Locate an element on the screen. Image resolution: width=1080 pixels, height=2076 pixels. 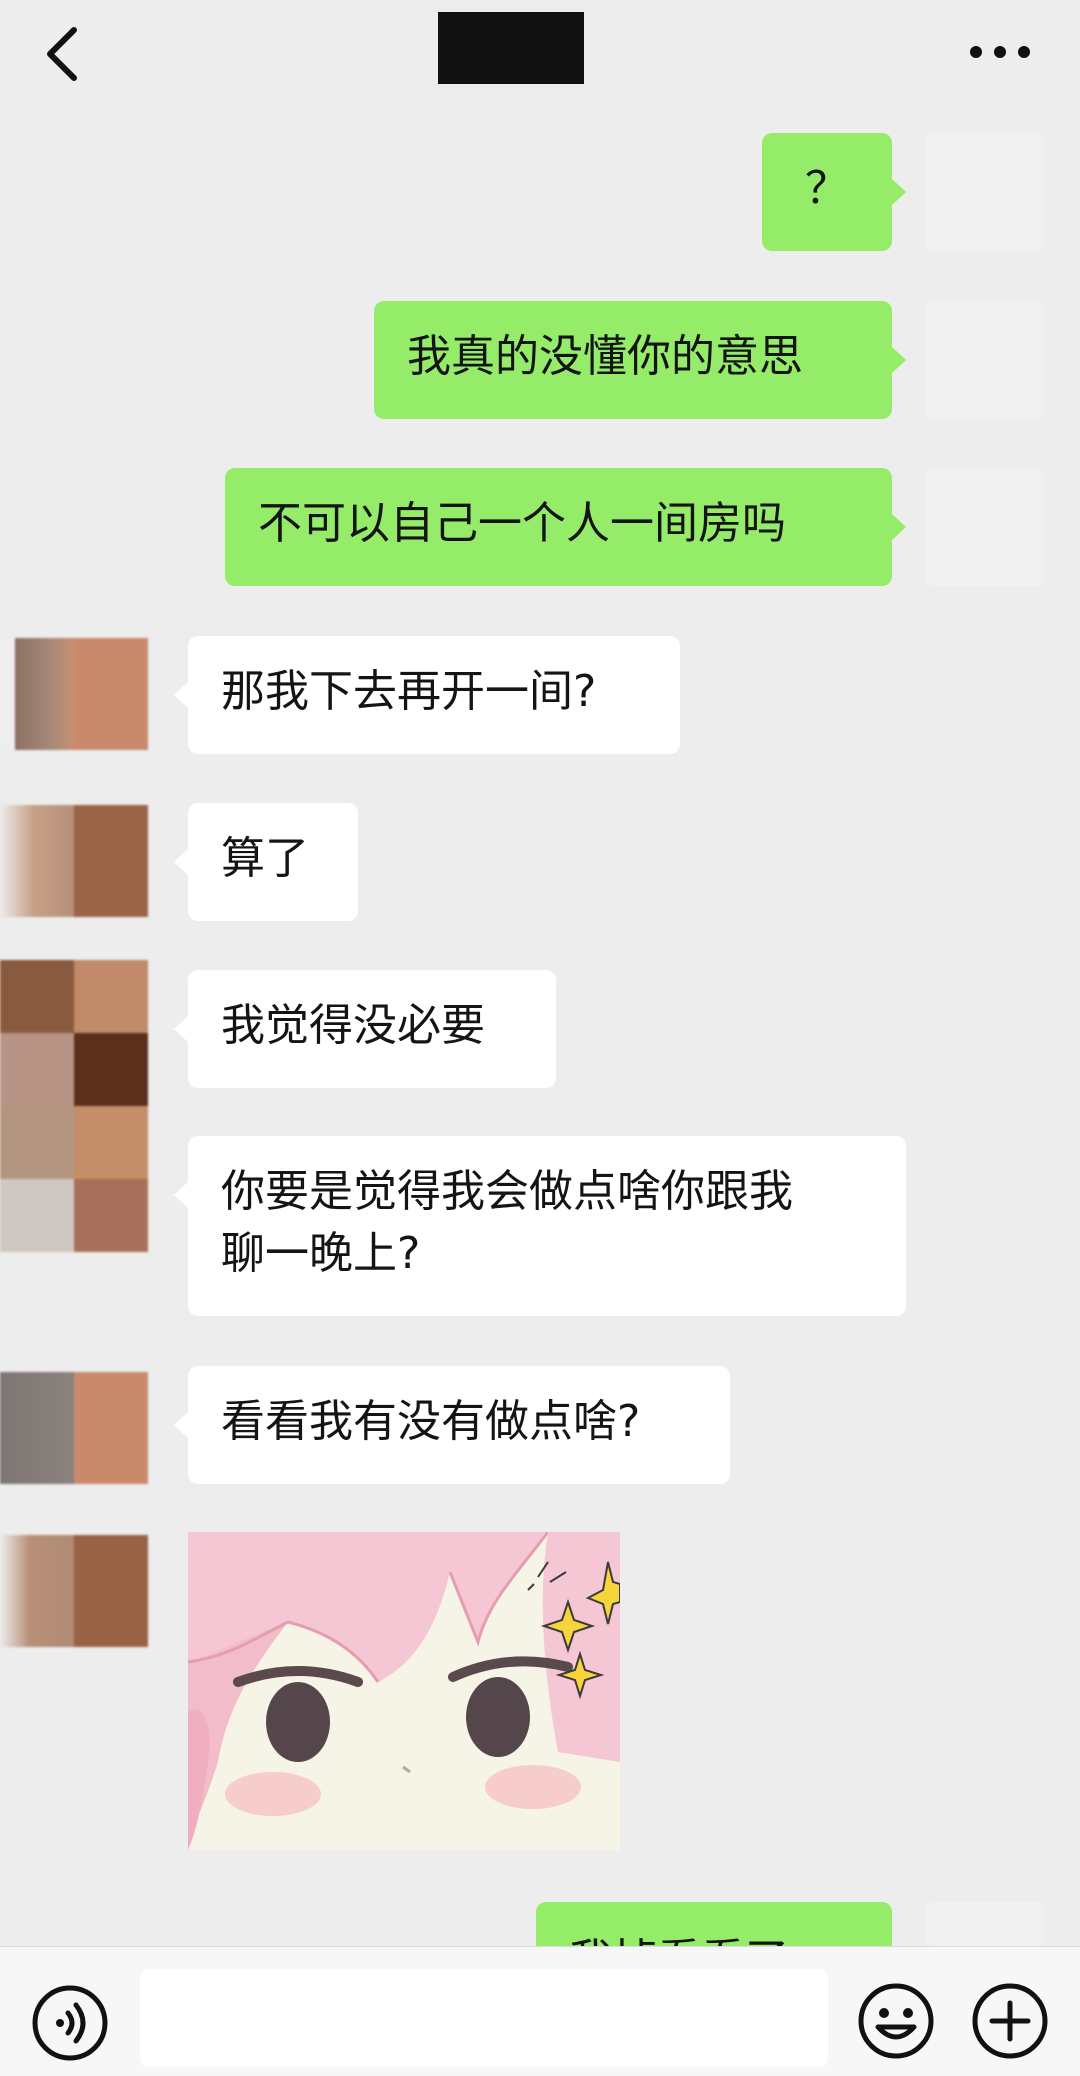
voice-icon is located at coordinates (70, 2023).